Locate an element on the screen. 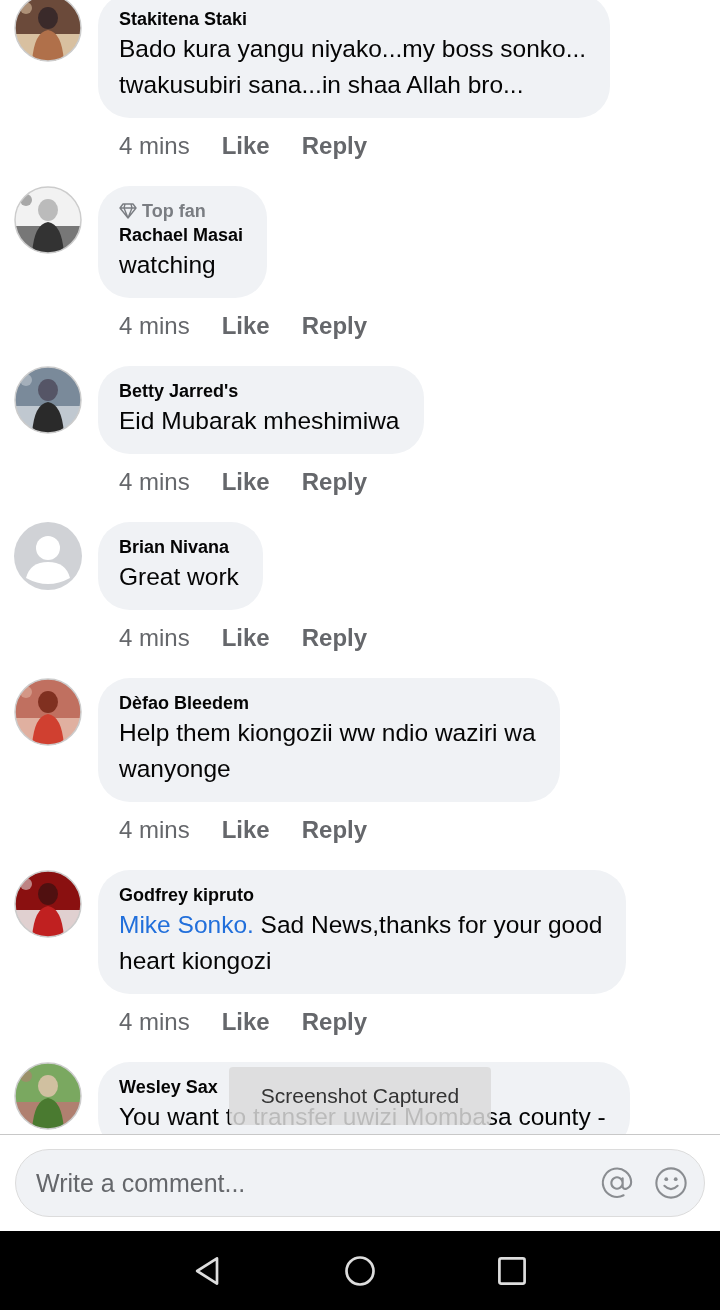 The image size is (720, 1310). top-fan-label: Top fan is located at coordinates (174, 211).